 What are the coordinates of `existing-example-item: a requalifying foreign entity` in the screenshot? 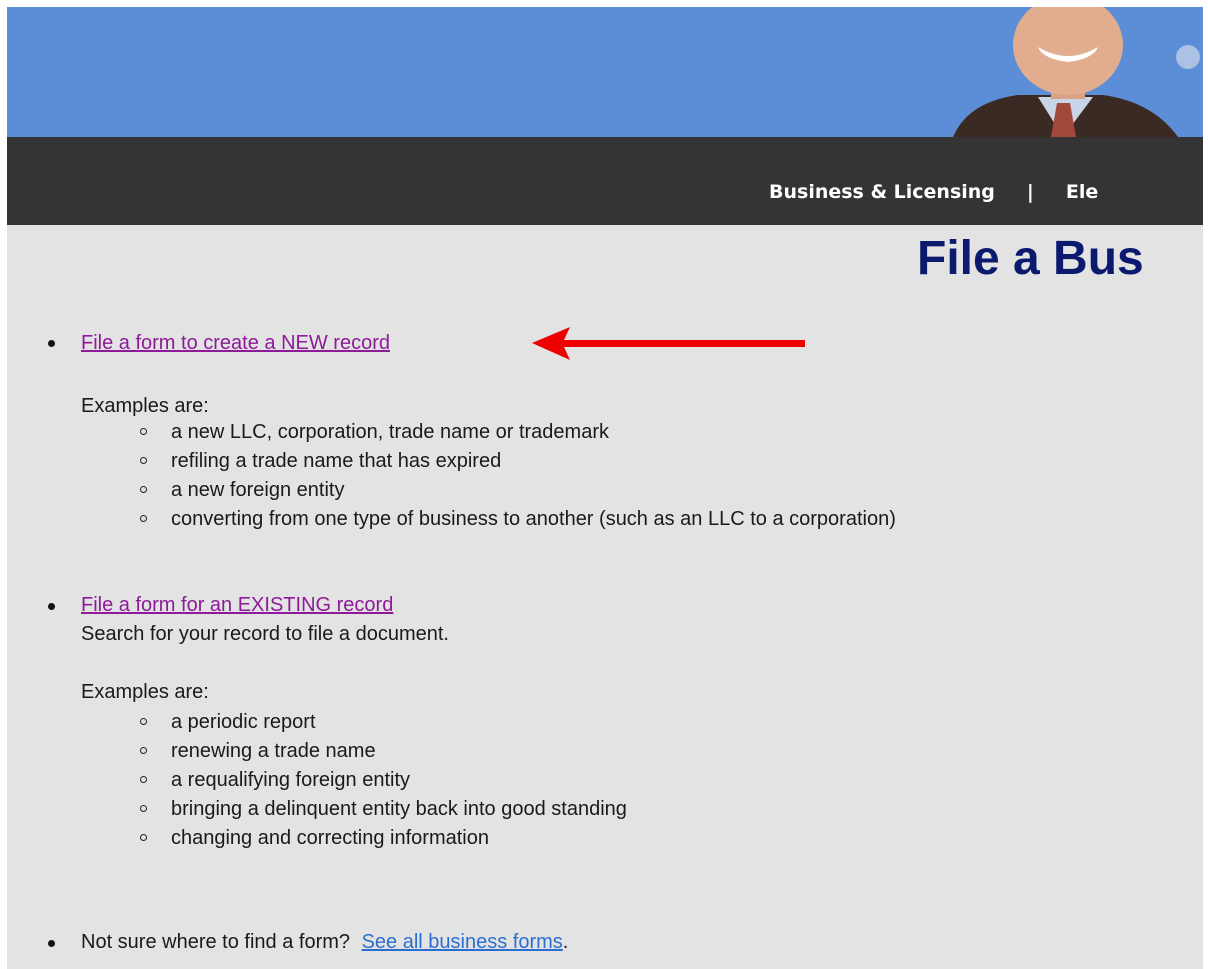 It's located at (291, 780).